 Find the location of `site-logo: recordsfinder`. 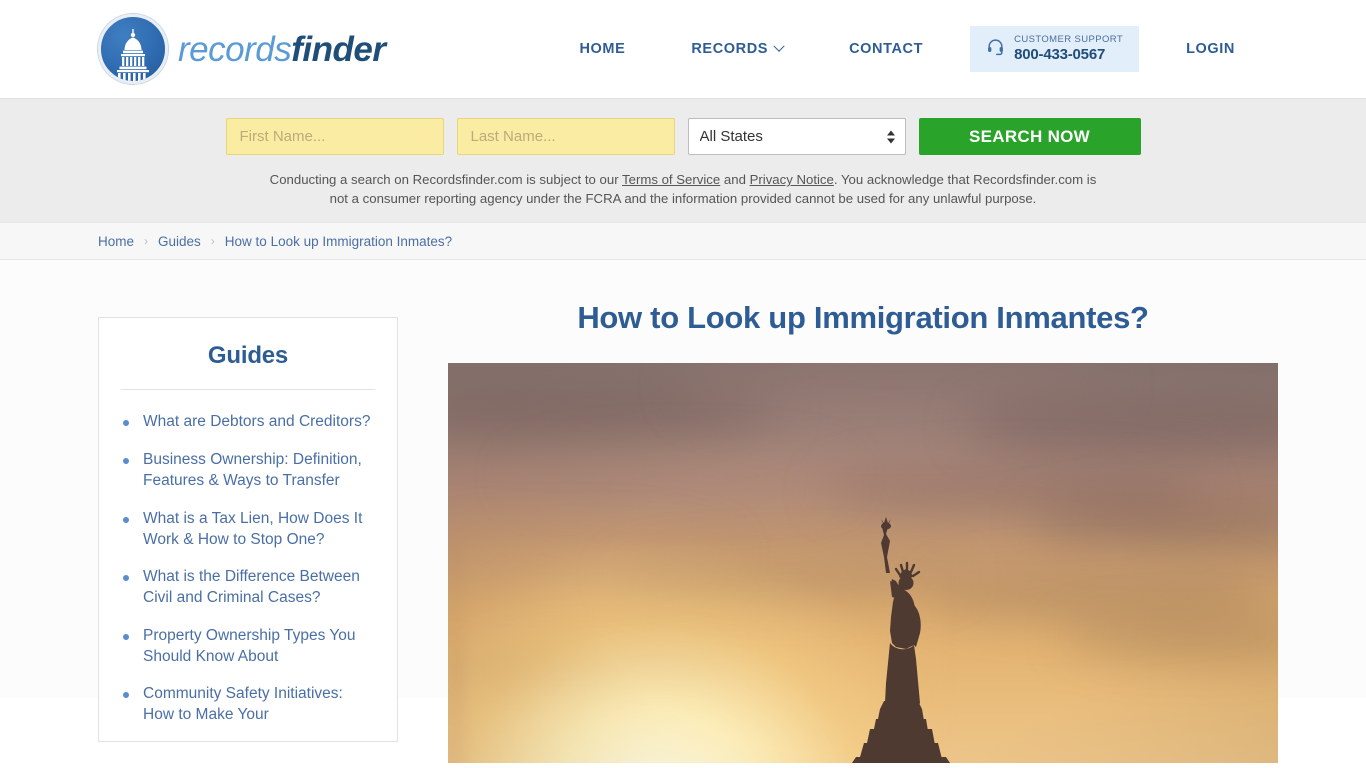

site-logo: recordsfinder is located at coordinates (242, 49).